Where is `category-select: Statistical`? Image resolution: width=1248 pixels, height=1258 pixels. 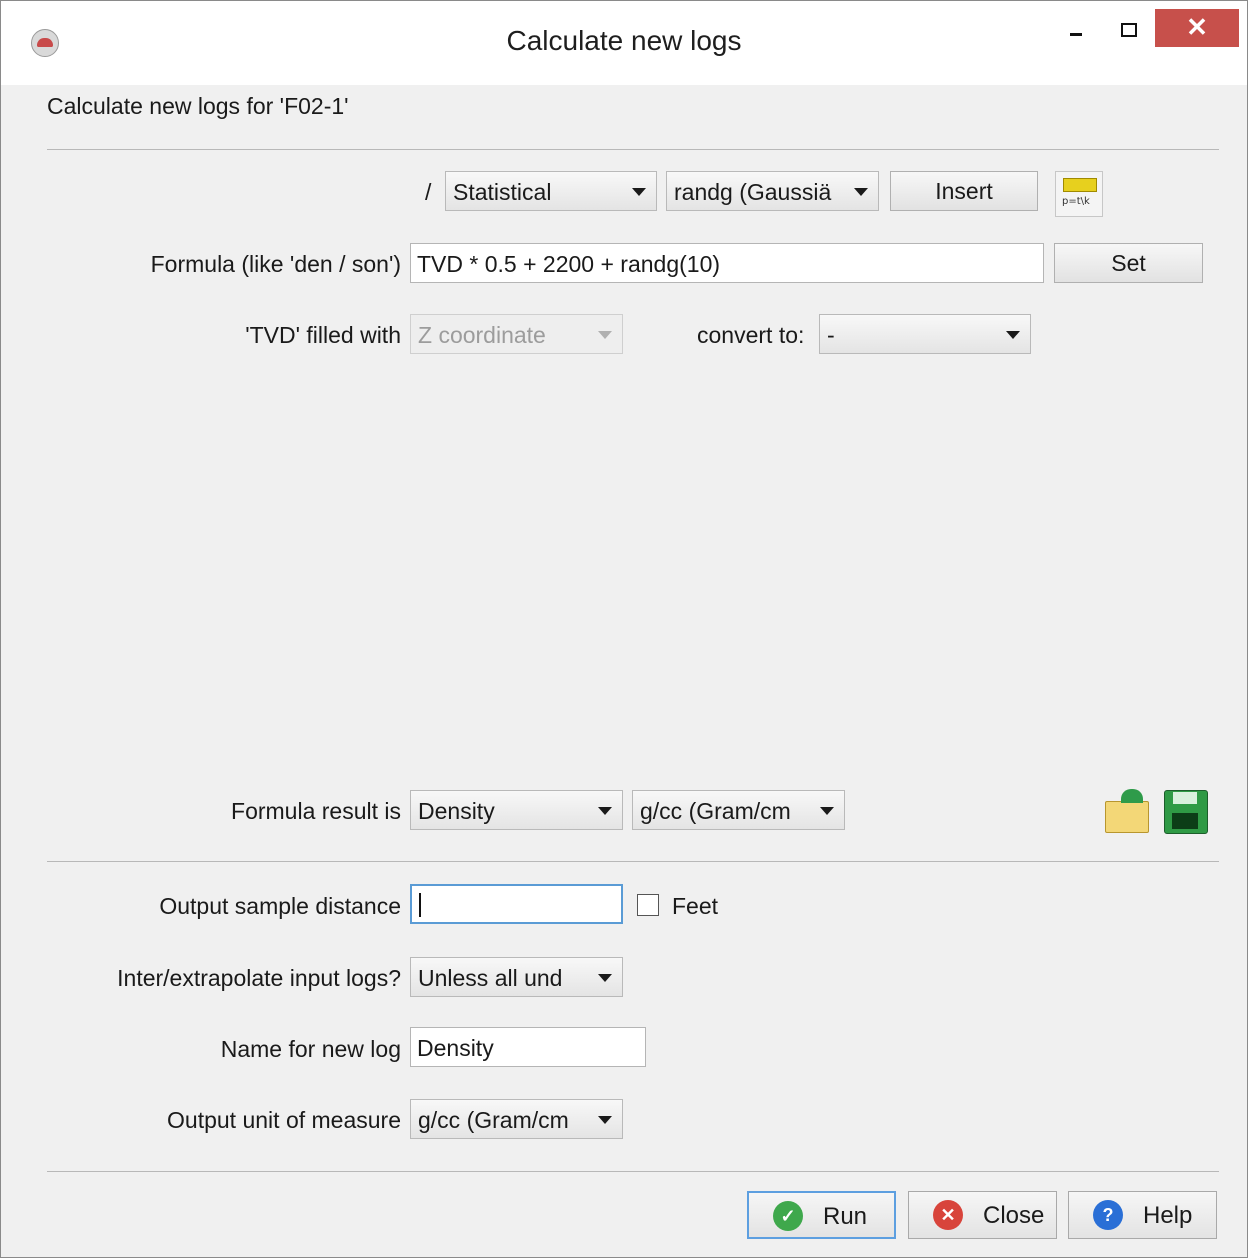
category-select: Statistical is located at coordinates (551, 191).